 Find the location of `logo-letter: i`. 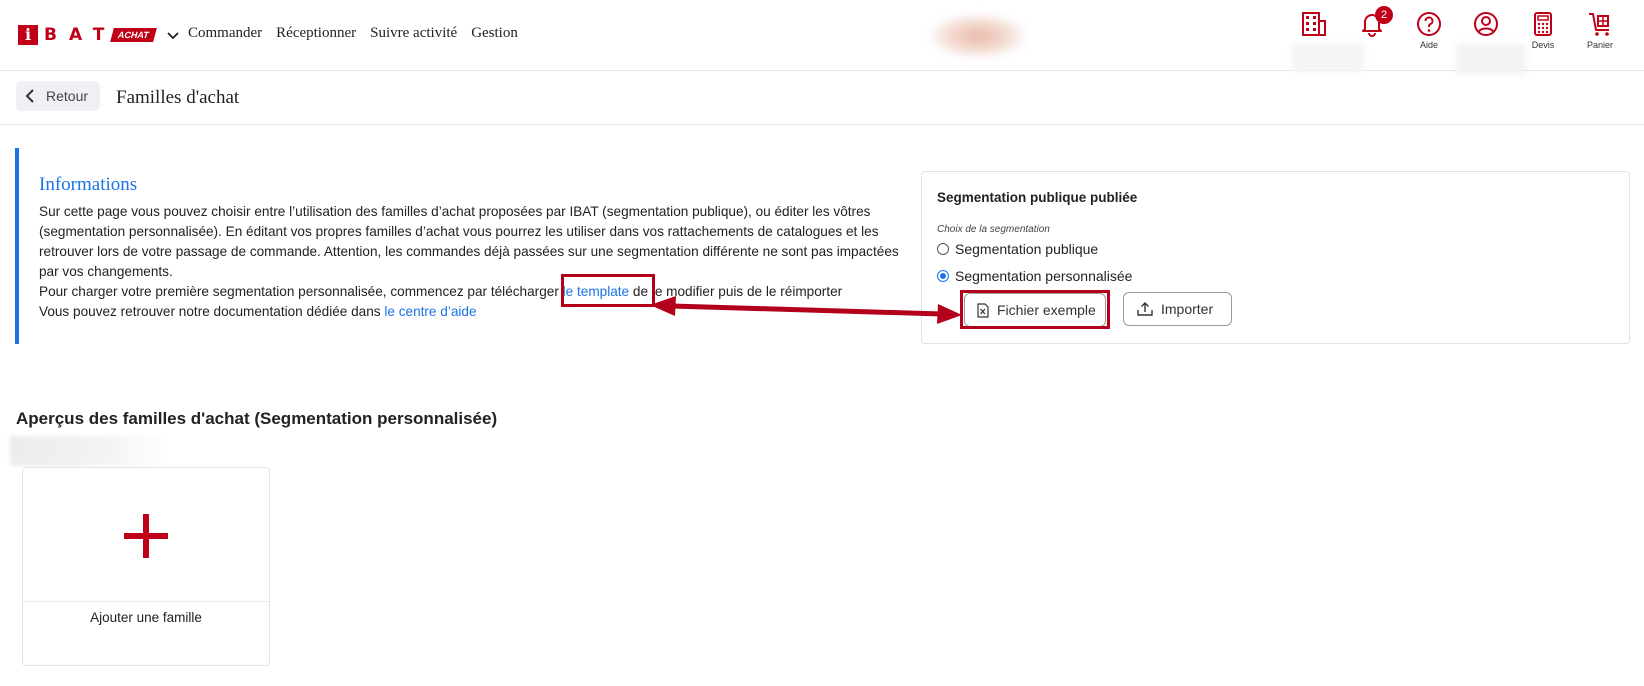

logo-letter: i is located at coordinates (28, 35).